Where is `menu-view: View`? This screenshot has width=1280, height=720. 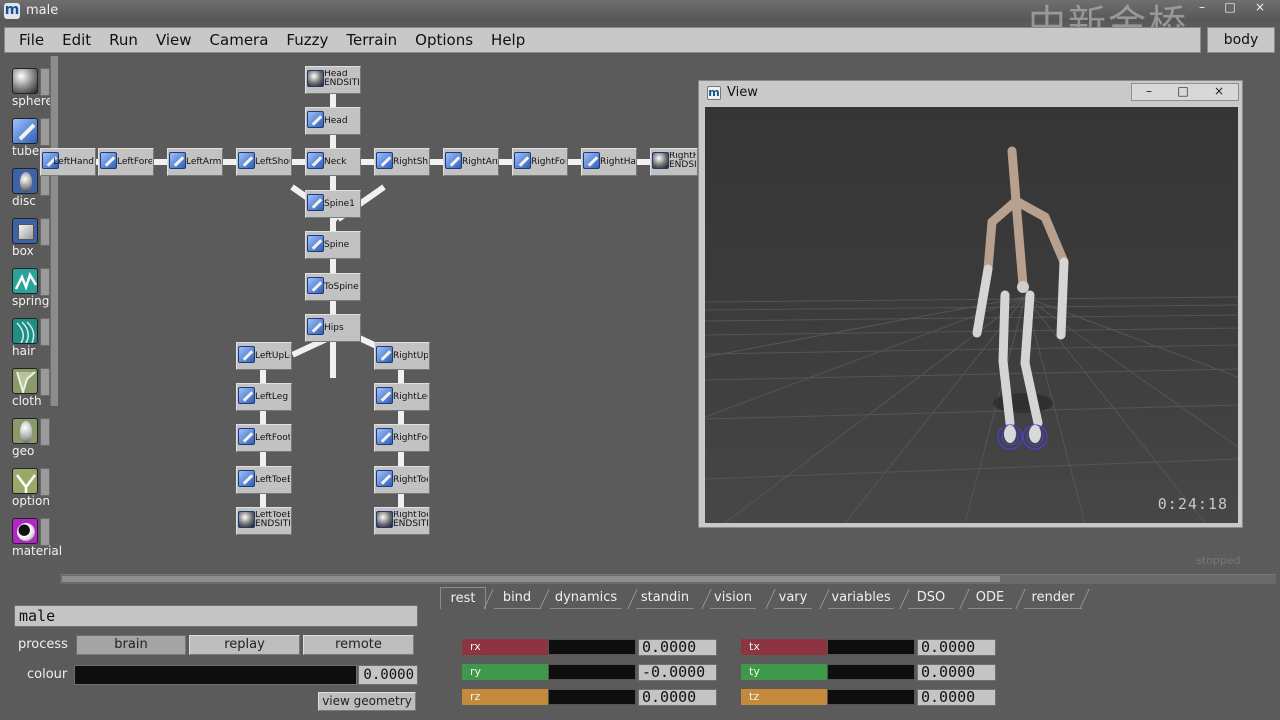
menu-view: View is located at coordinates (174, 40).